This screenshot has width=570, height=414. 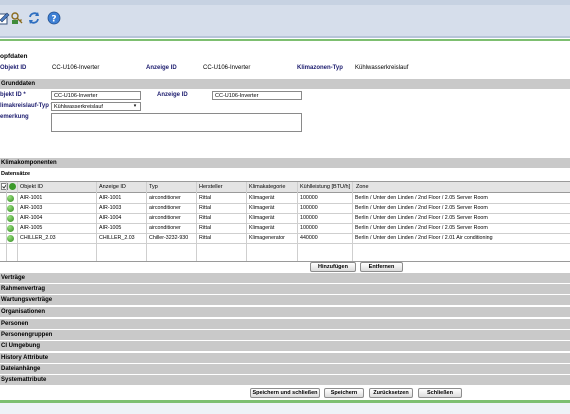 I want to click on bemerkung-textarea, so click(x=176, y=122).